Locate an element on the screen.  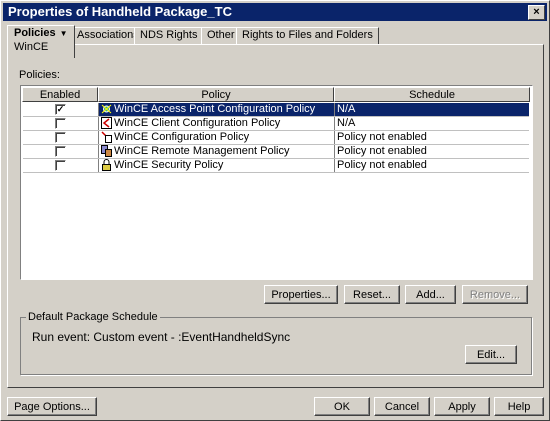
policy-cell: WinCE Access Point Configuration Policy is located at coordinates (217, 109).